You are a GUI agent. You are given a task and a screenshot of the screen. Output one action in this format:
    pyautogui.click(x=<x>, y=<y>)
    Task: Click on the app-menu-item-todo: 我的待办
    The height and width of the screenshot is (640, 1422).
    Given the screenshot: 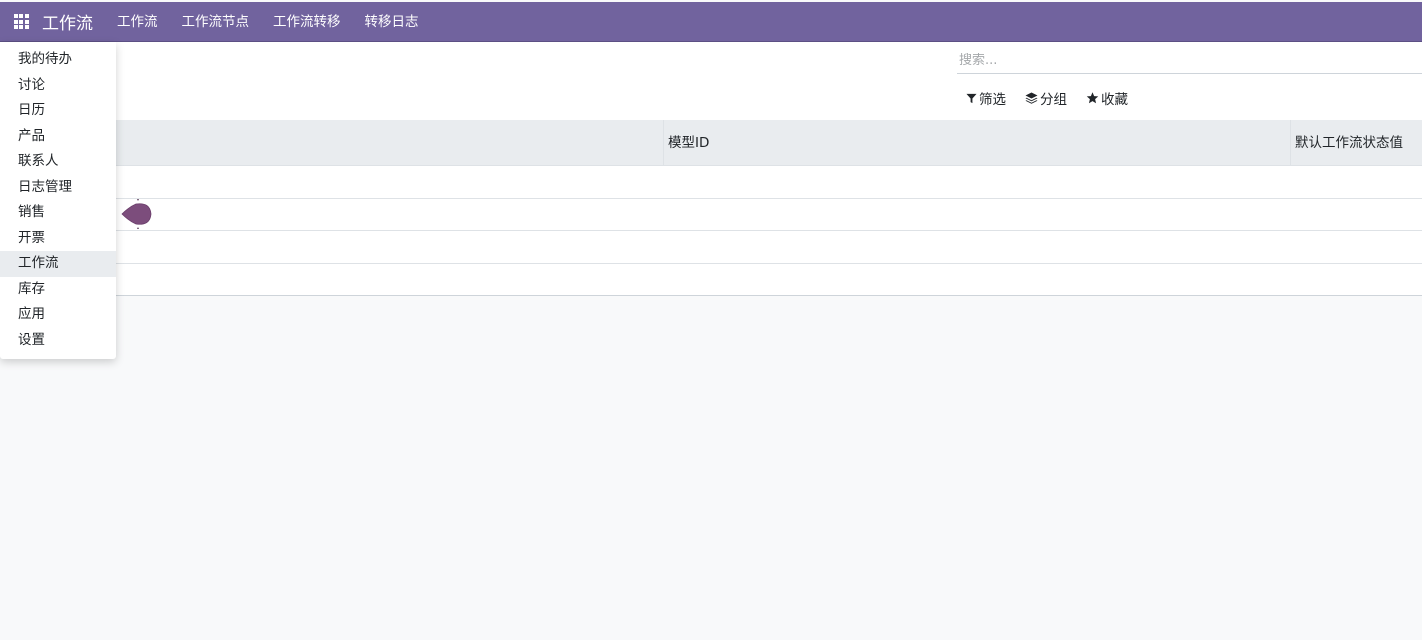 What is the action you would take?
    pyautogui.click(x=58, y=60)
    